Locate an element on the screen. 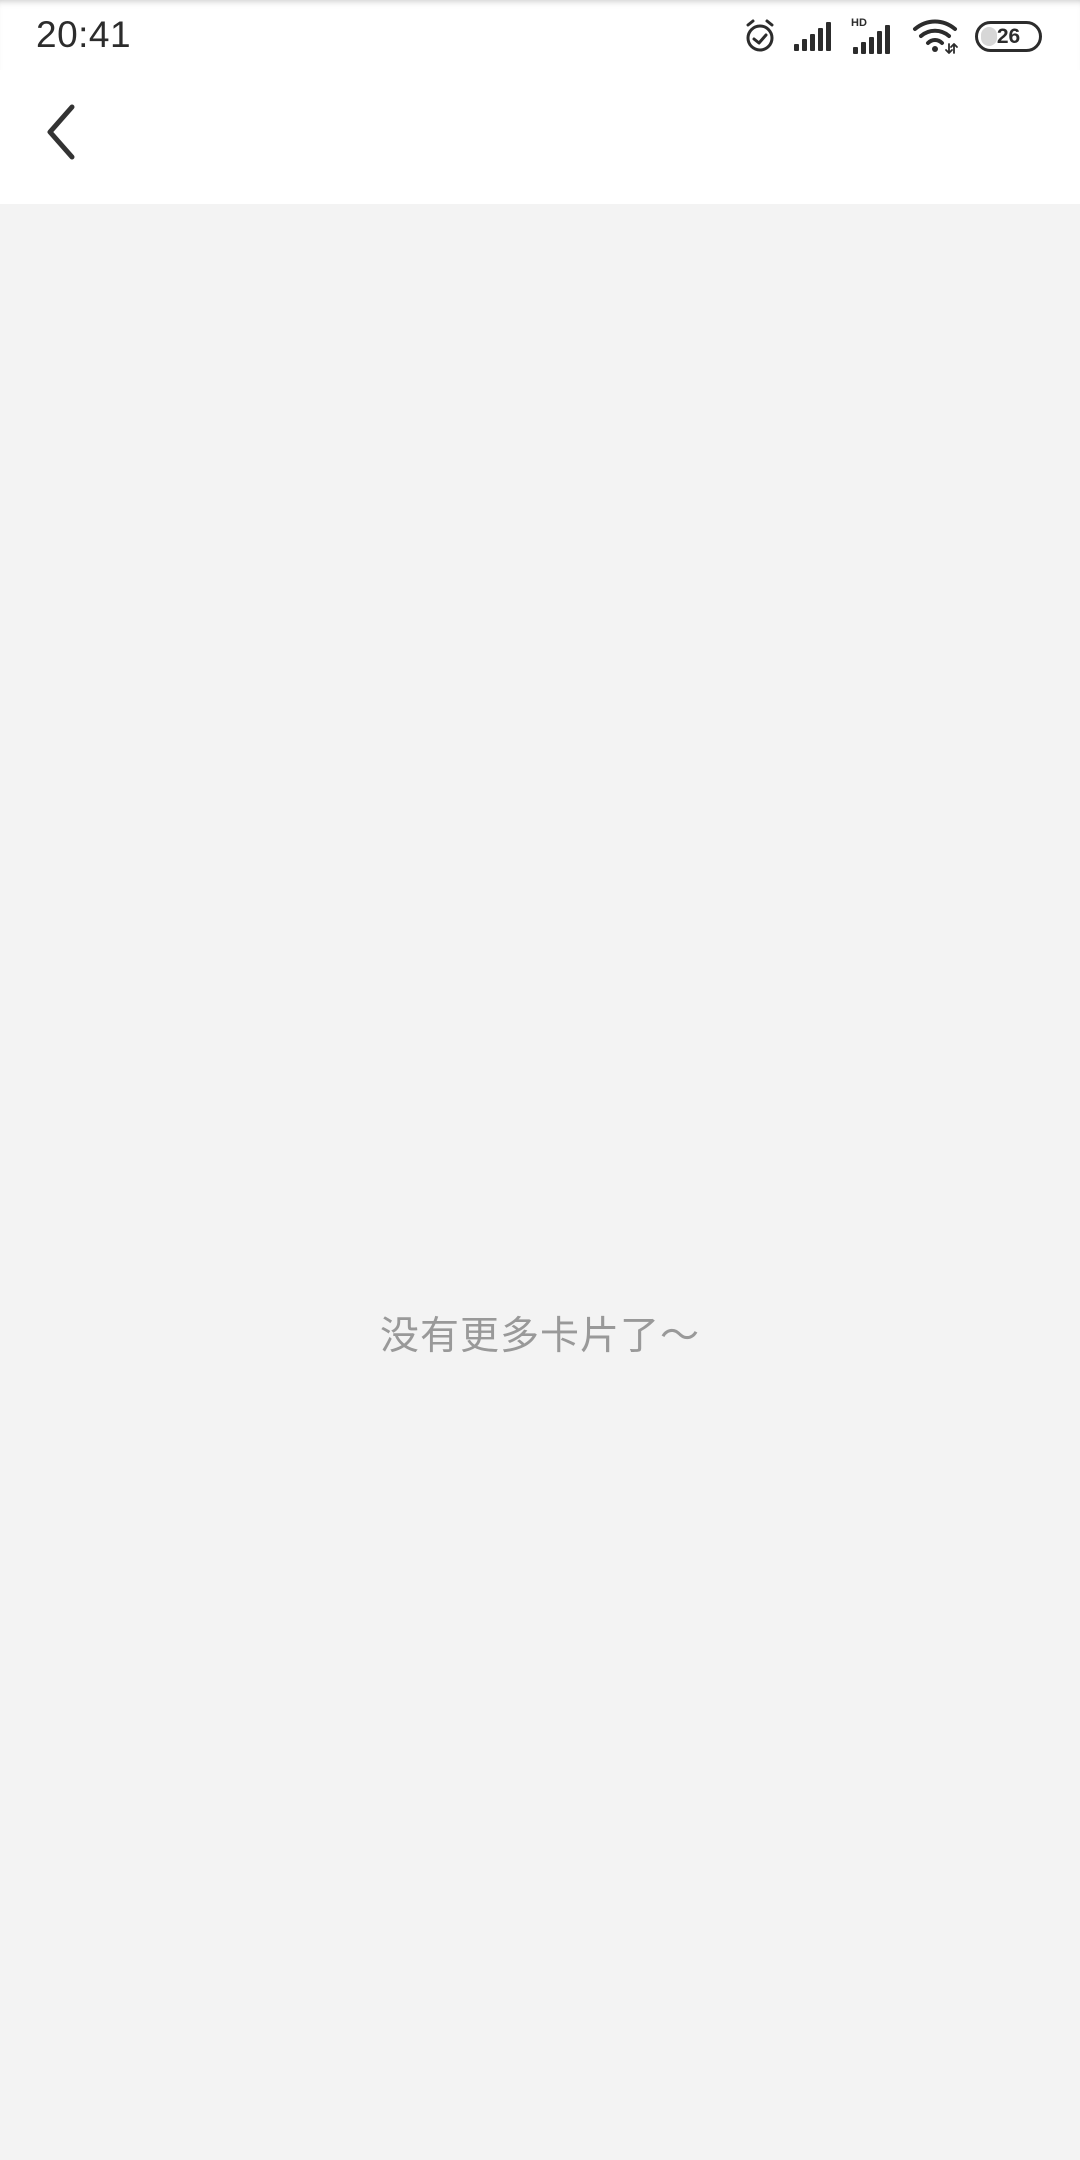 This screenshot has height=2160, width=1080. status-bar: 20:41 HD 26 is located at coordinates (540, 35).